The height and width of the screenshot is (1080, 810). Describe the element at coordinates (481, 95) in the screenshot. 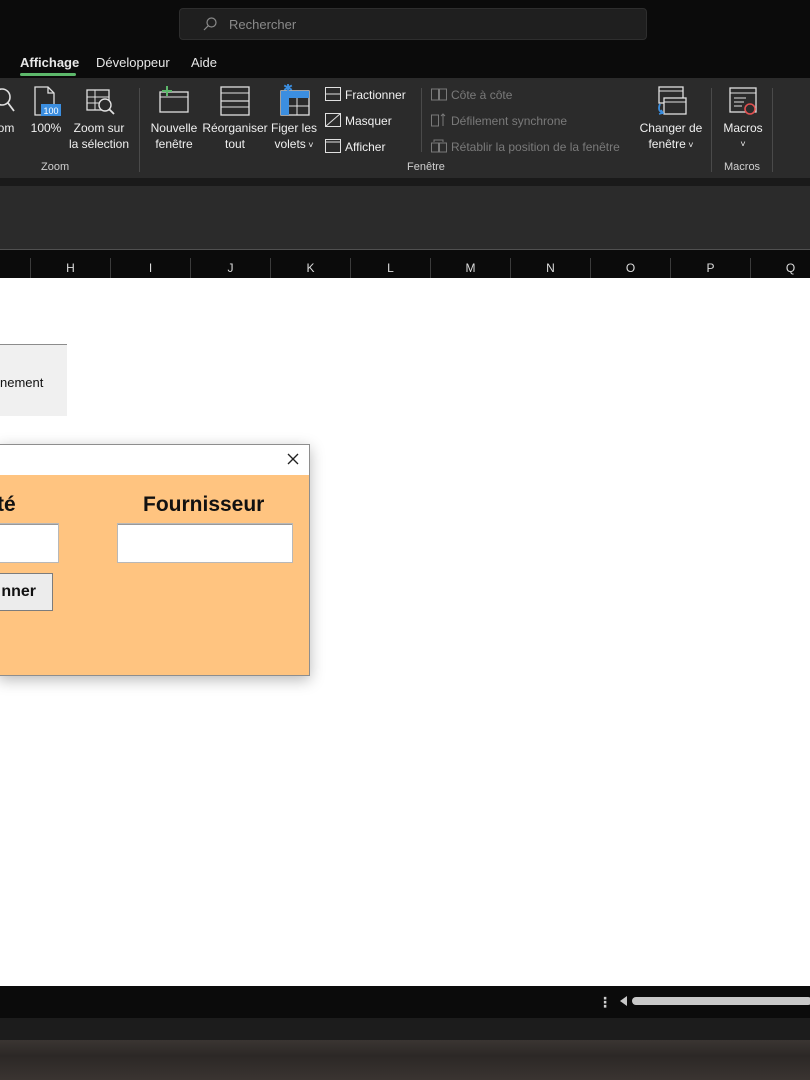

I see `side-by-side-button: Côte à côte` at that location.